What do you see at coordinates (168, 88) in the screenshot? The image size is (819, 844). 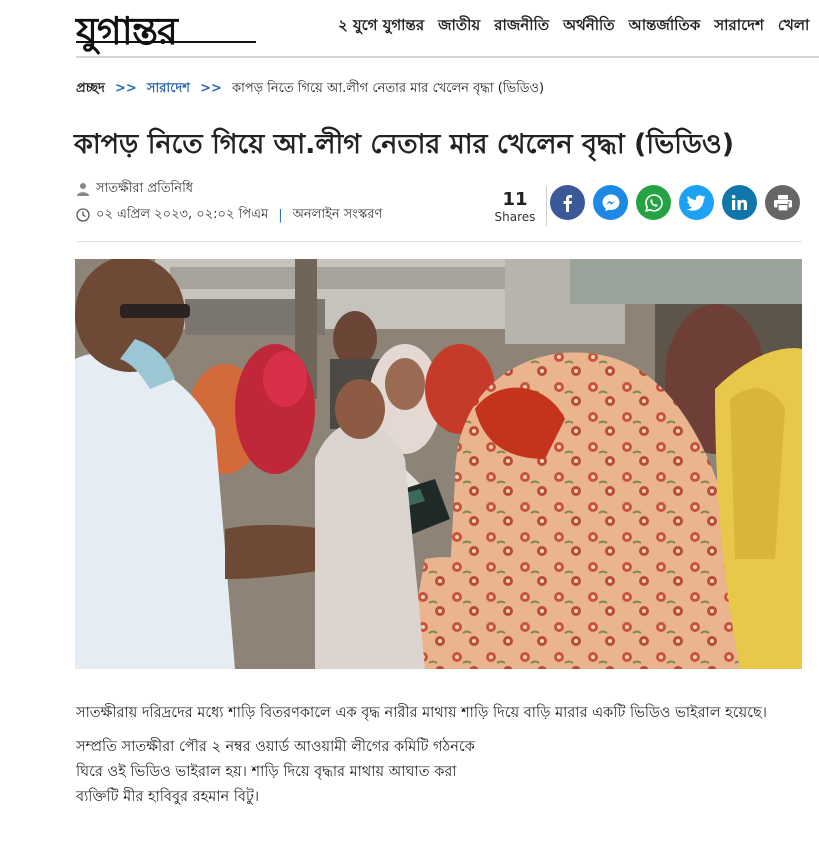 I see `breadcrumb-category: সারাদেশ` at bounding box center [168, 88].